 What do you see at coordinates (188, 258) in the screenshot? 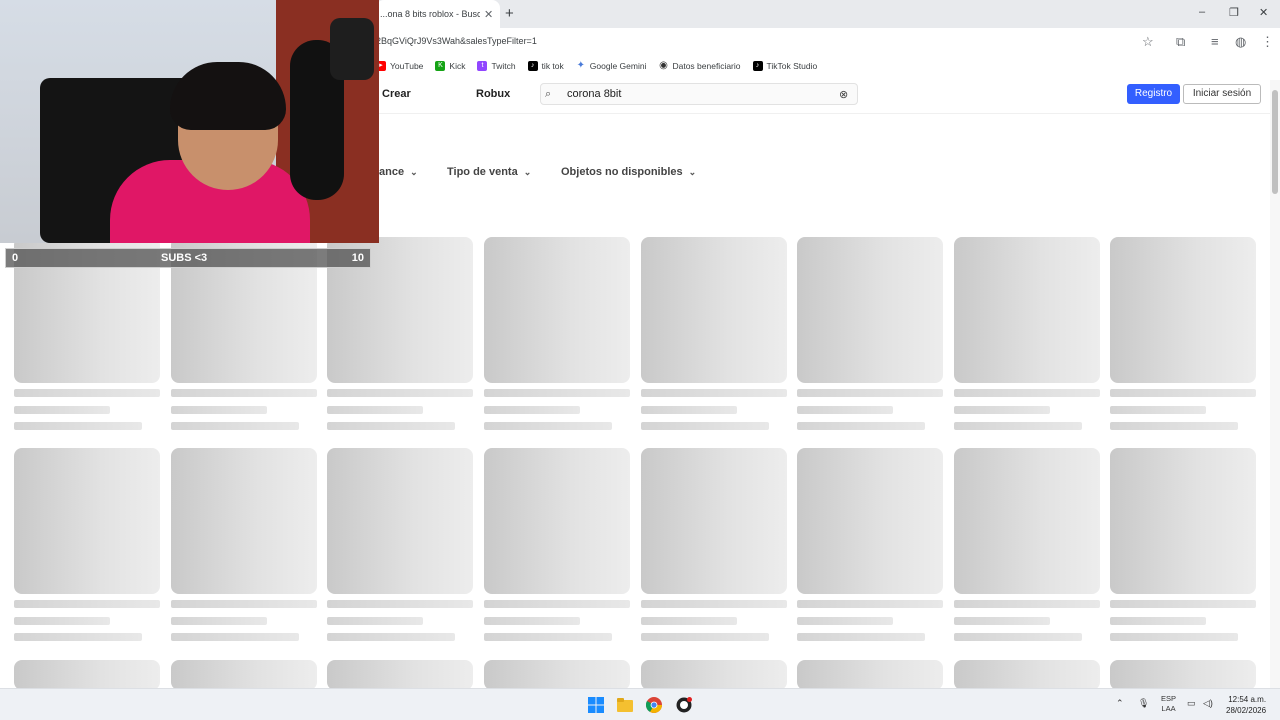
I see `subs-goal-bar: 0 SUBS <3 10` at bounding box center [188, 258].